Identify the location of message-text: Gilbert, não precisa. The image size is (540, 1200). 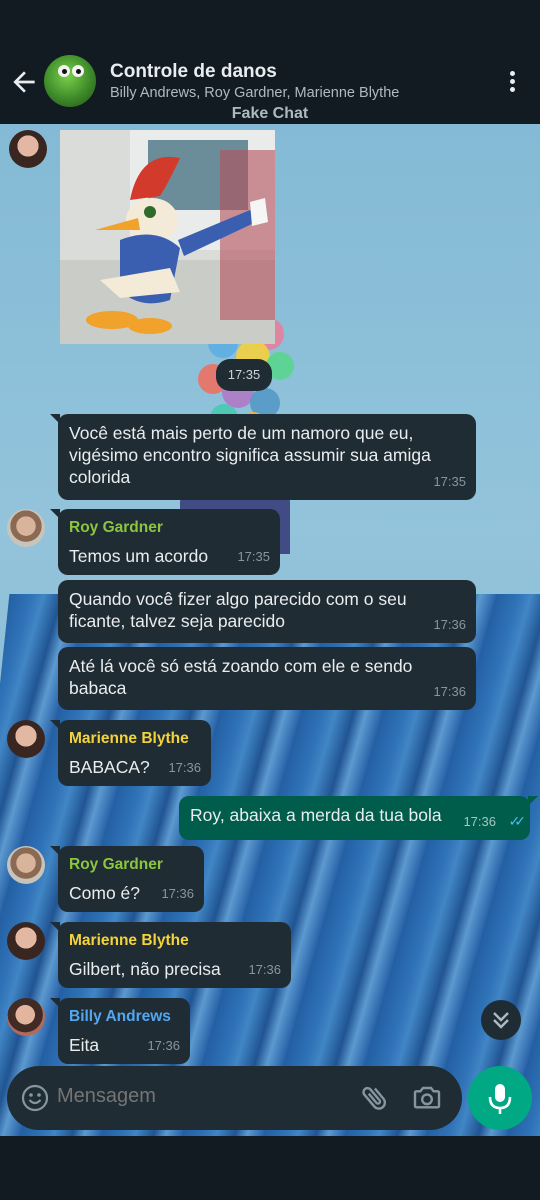
(145, 969).